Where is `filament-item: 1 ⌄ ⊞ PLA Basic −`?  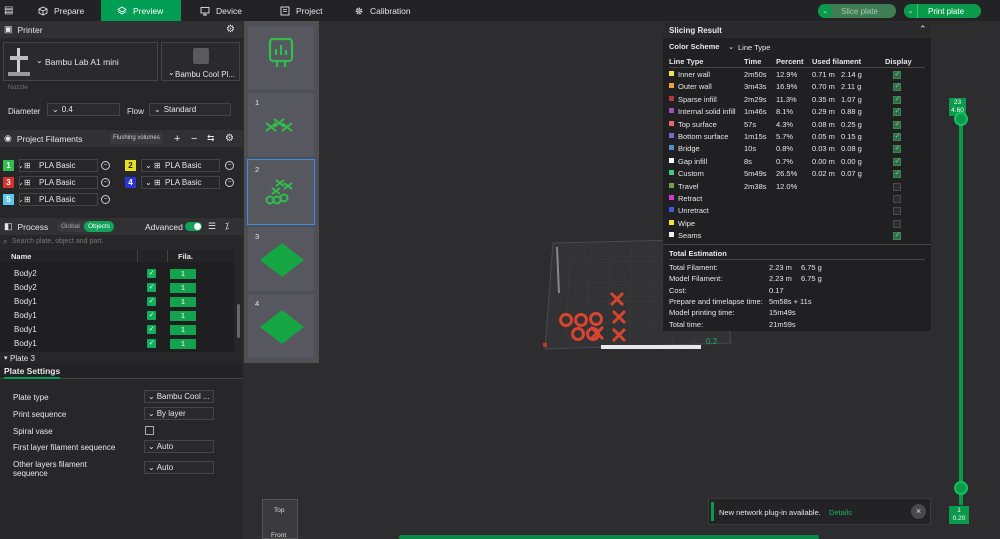 filament-item: 1 ⌄ ⊞ PLA Basic − is located at coordinates (58, 165).